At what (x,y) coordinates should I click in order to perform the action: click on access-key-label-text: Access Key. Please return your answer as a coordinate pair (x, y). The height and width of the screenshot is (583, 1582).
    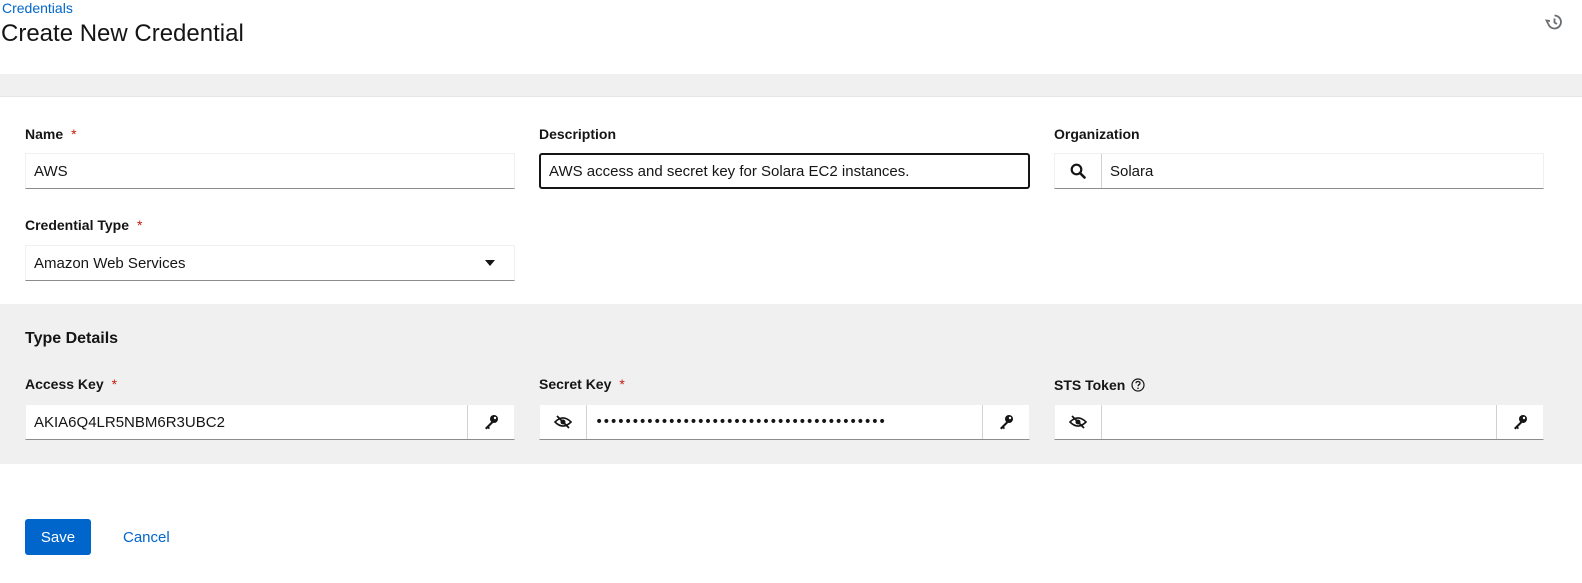
    Looking at the image, I should click on (64, 384).